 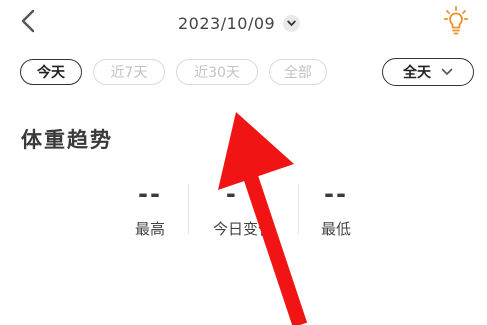 I want to click on stat-lowest: -- 最低, so click(x=336, y=208).